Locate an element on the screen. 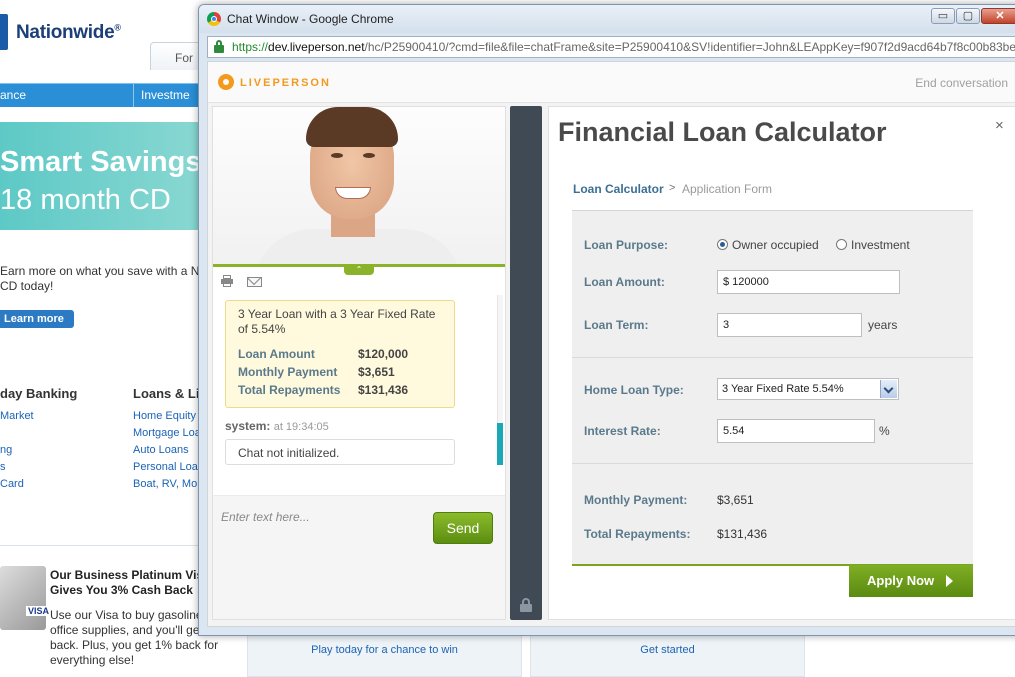  loan-amount-input: $ 120000 is located at coordinates (808, 282).